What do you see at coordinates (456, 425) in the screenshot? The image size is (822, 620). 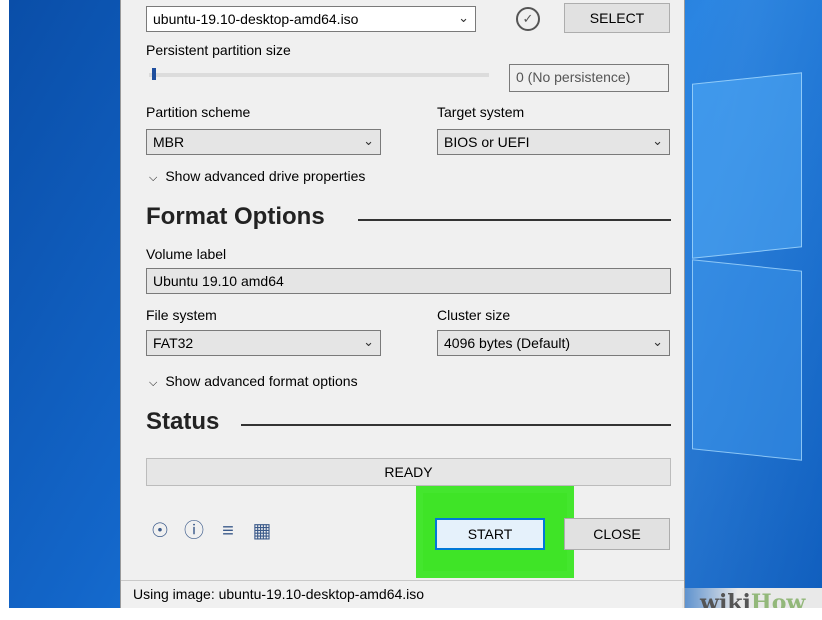 I see `status-divider` at bounding box center [456, 425].